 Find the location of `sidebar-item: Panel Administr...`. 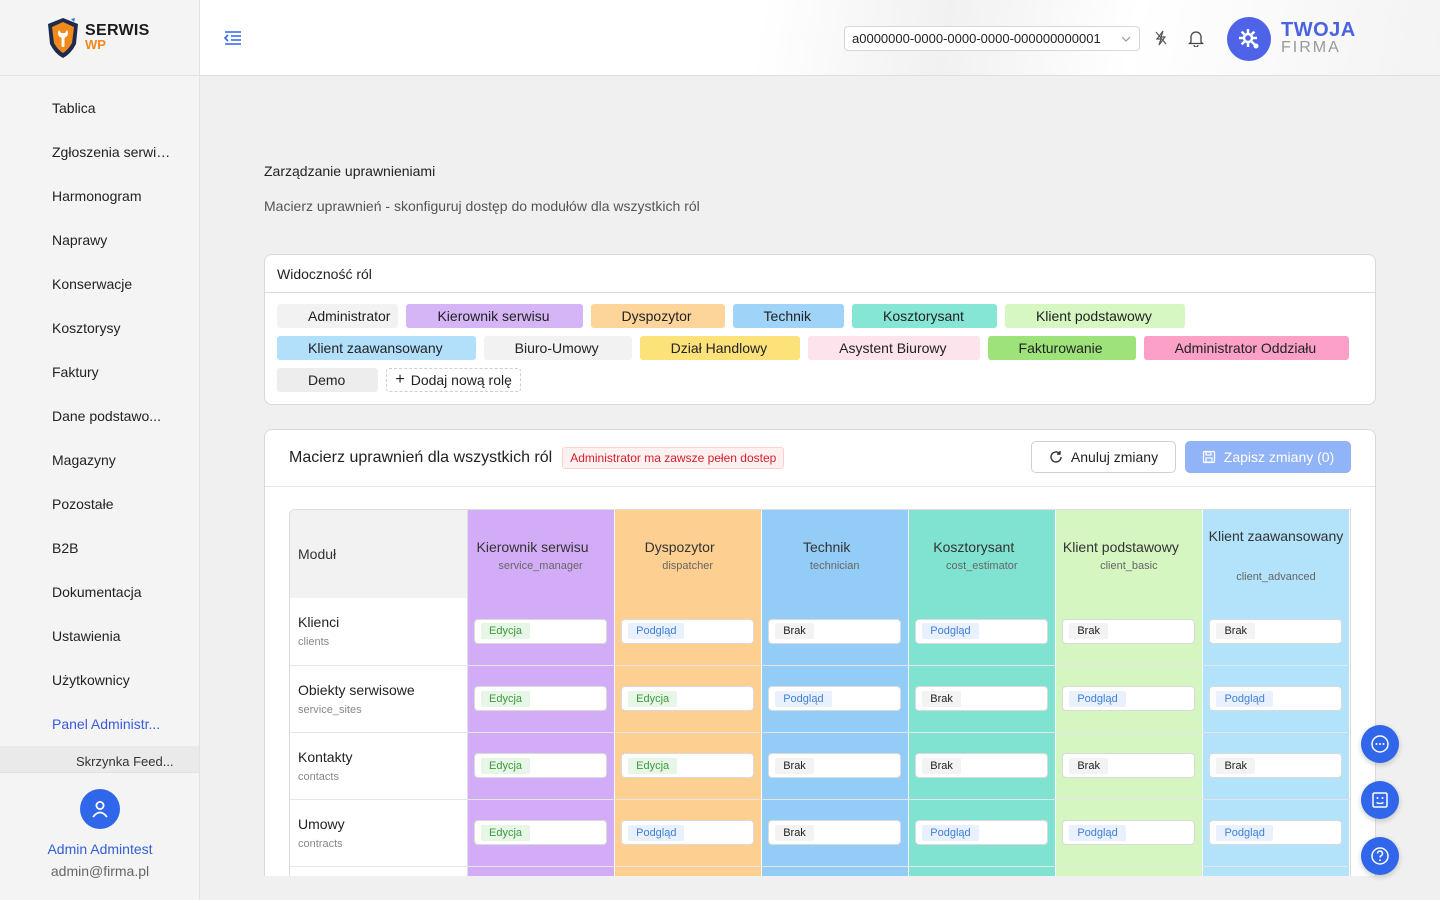

sidebar-item: Panel Administr... is located at coordinates (99, 724).